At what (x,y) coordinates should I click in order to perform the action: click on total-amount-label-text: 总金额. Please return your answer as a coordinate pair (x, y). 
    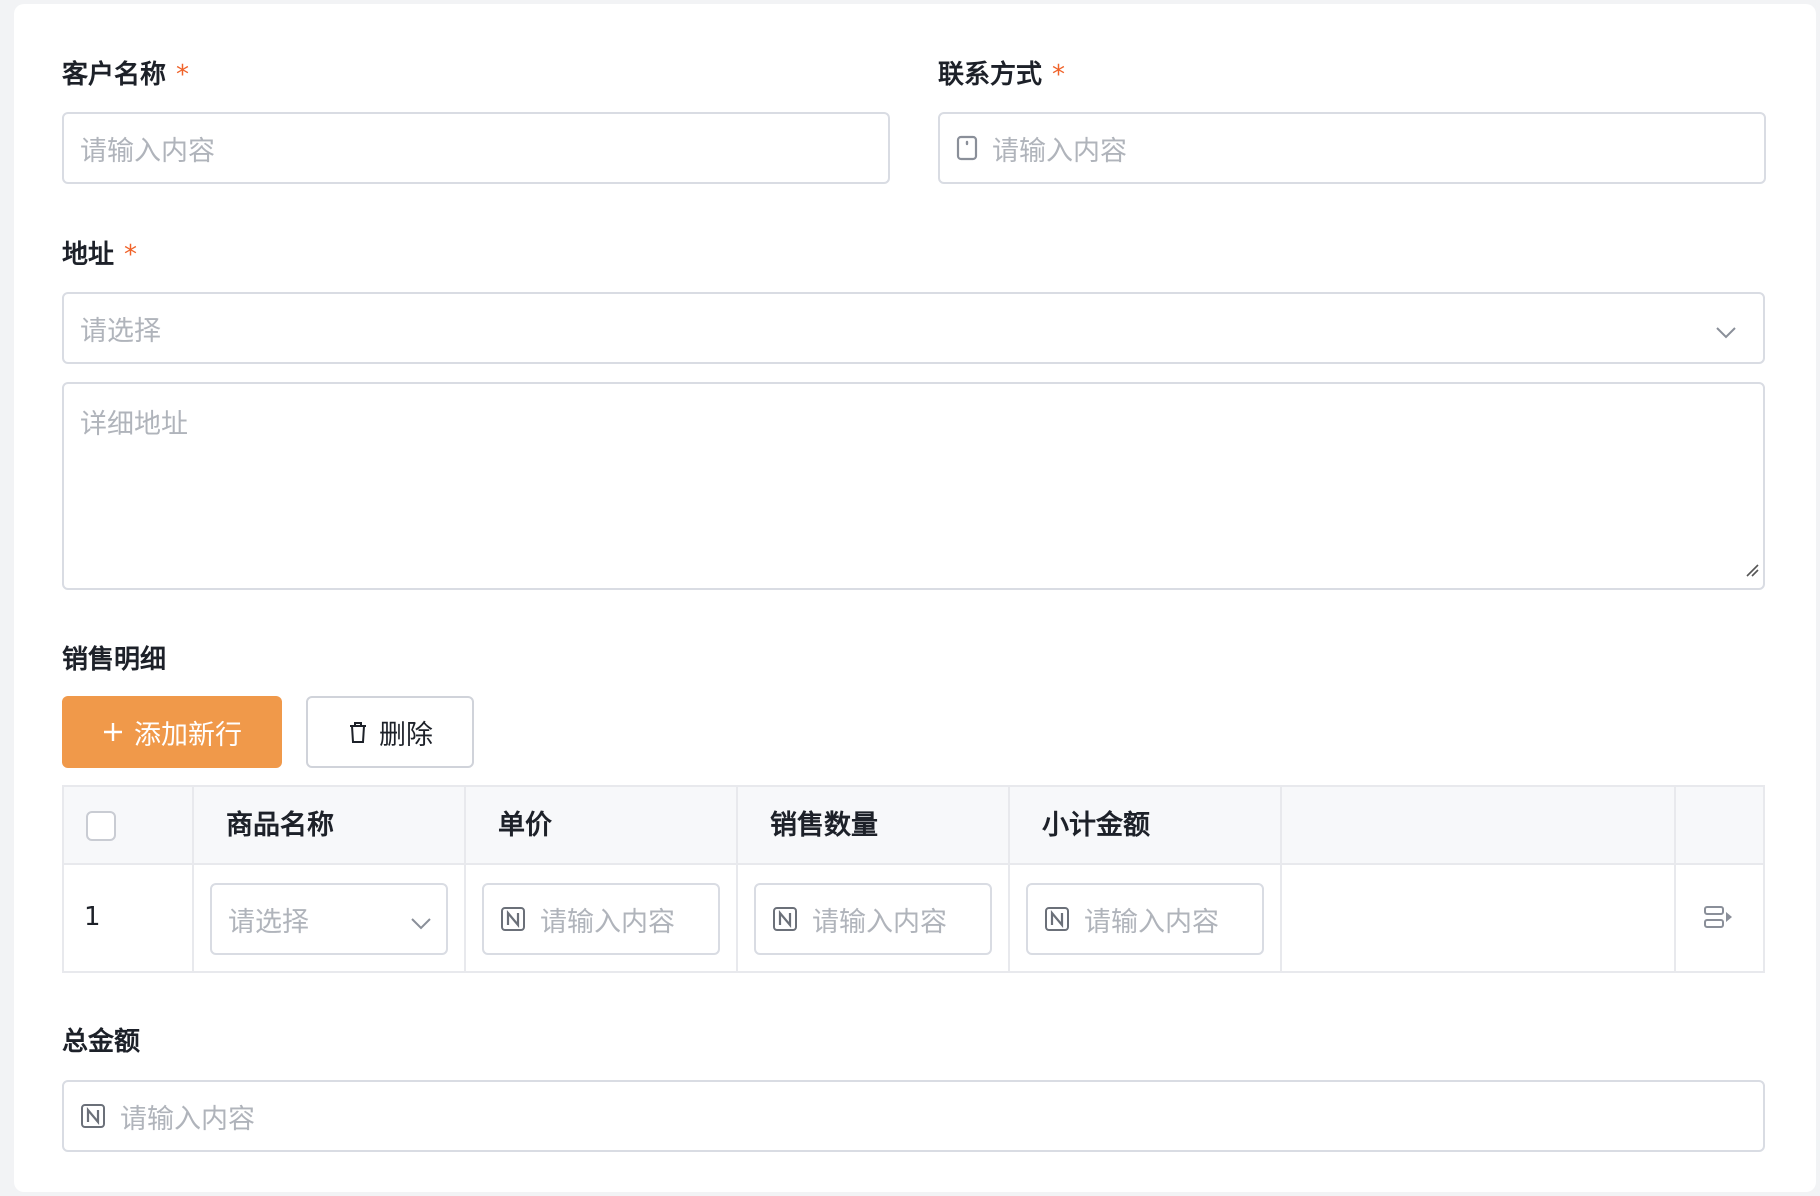
    Looking at the image, I should click on (101, 1042).